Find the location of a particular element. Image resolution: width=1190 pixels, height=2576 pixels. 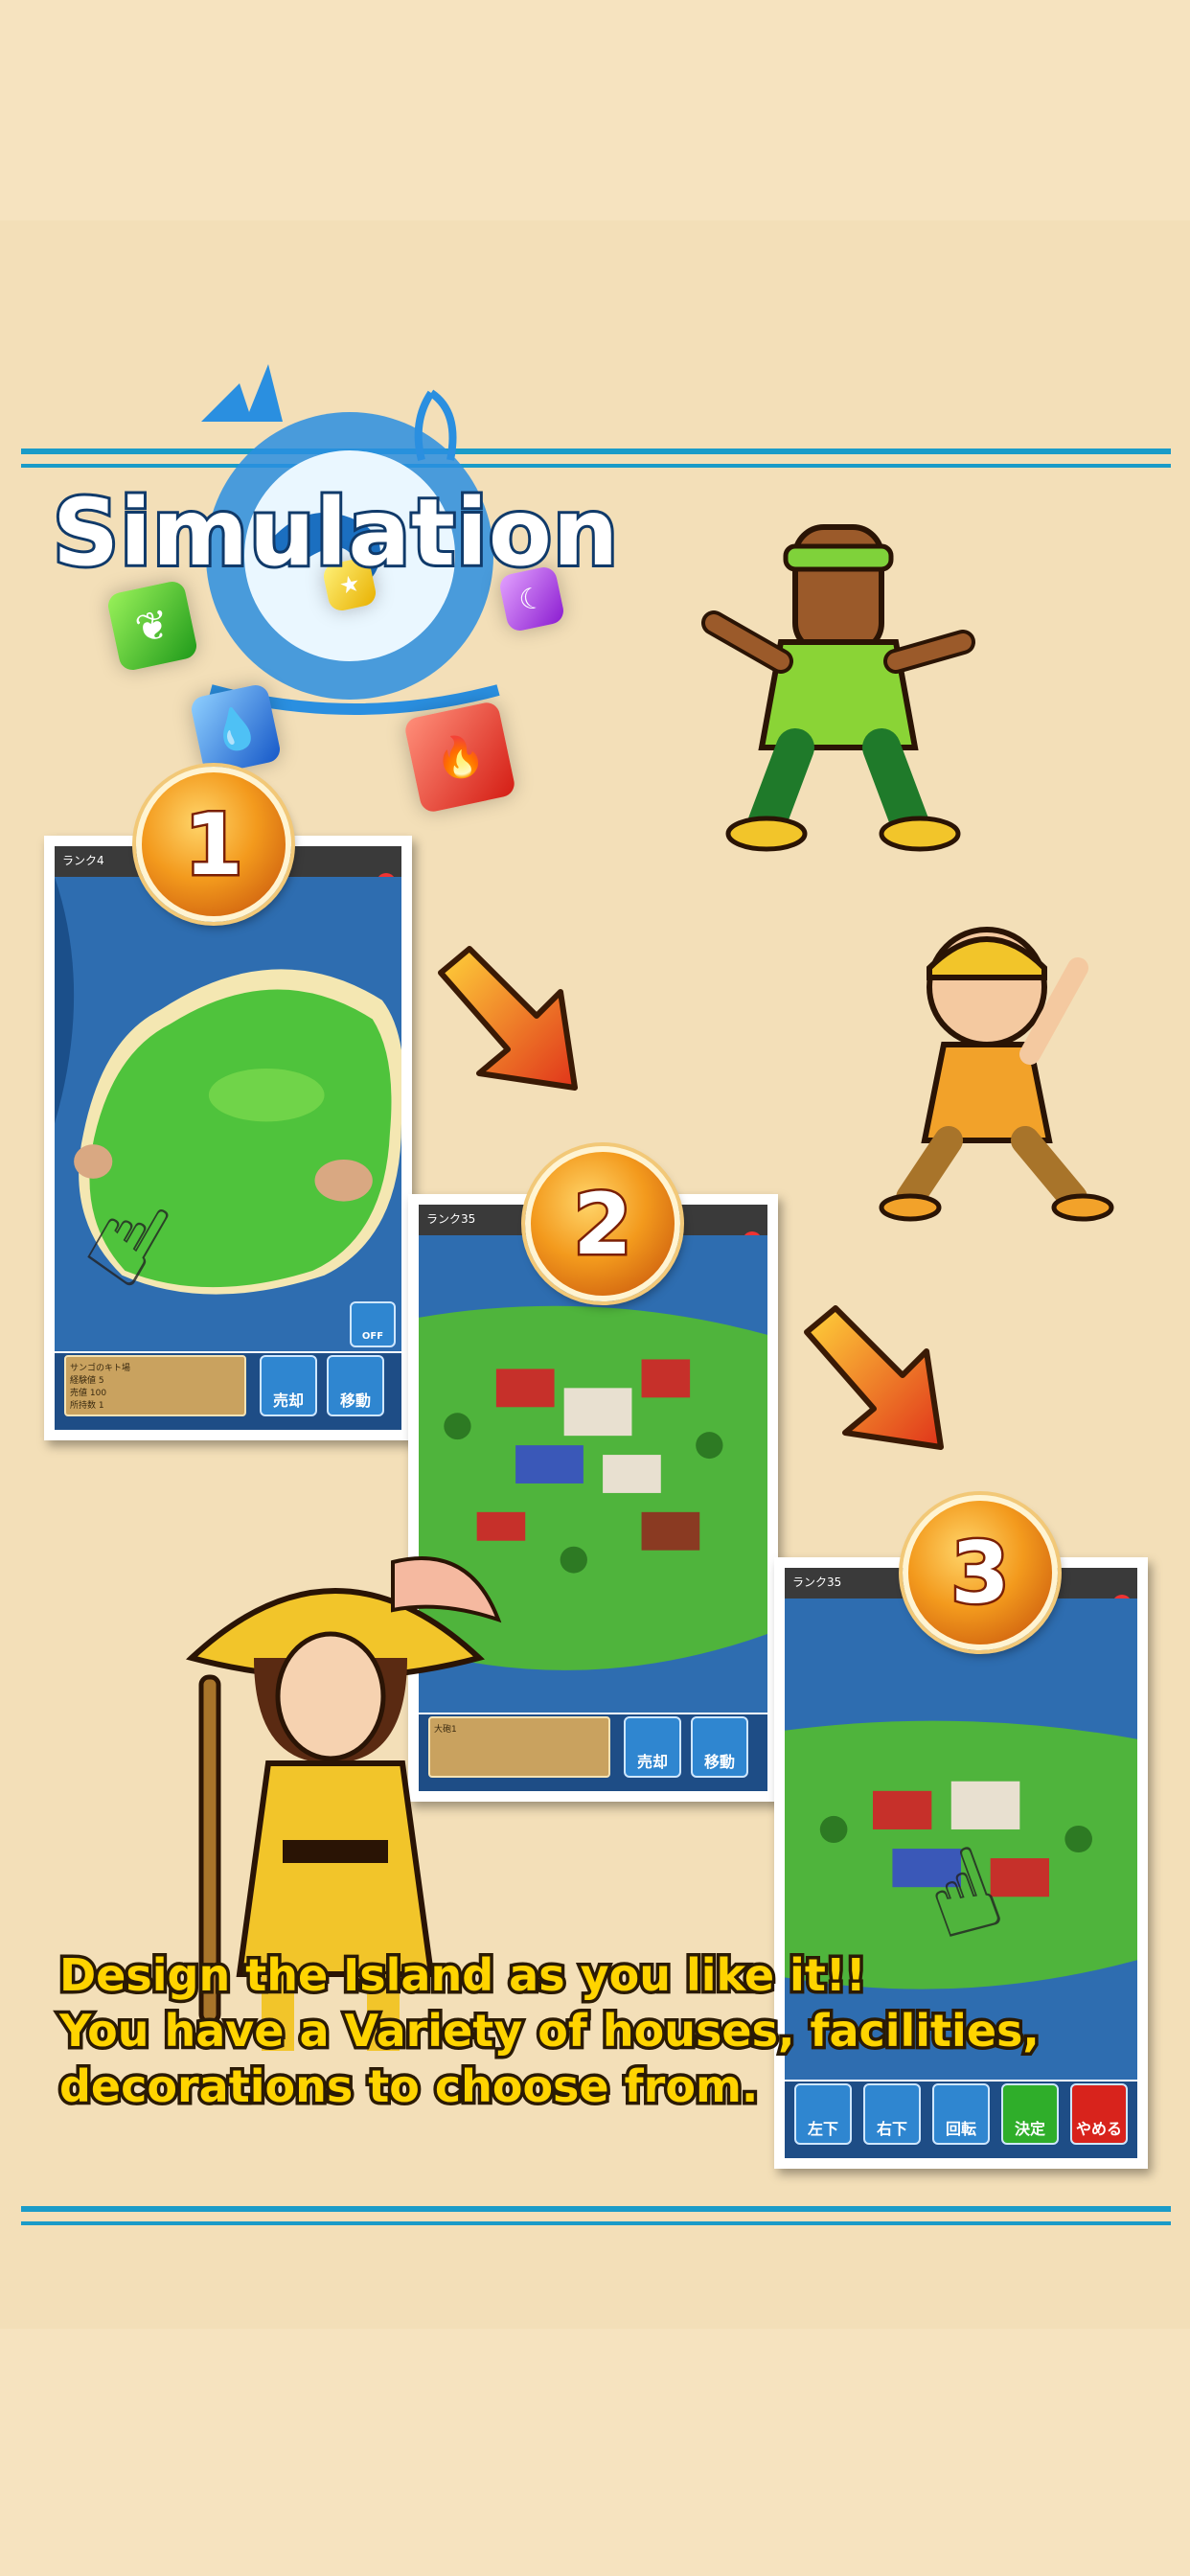

bottom-panel: サンゴのキト場 経験値 5 売値 100 所持数 1 売却 移動 is located at coordinates (228, 1391).